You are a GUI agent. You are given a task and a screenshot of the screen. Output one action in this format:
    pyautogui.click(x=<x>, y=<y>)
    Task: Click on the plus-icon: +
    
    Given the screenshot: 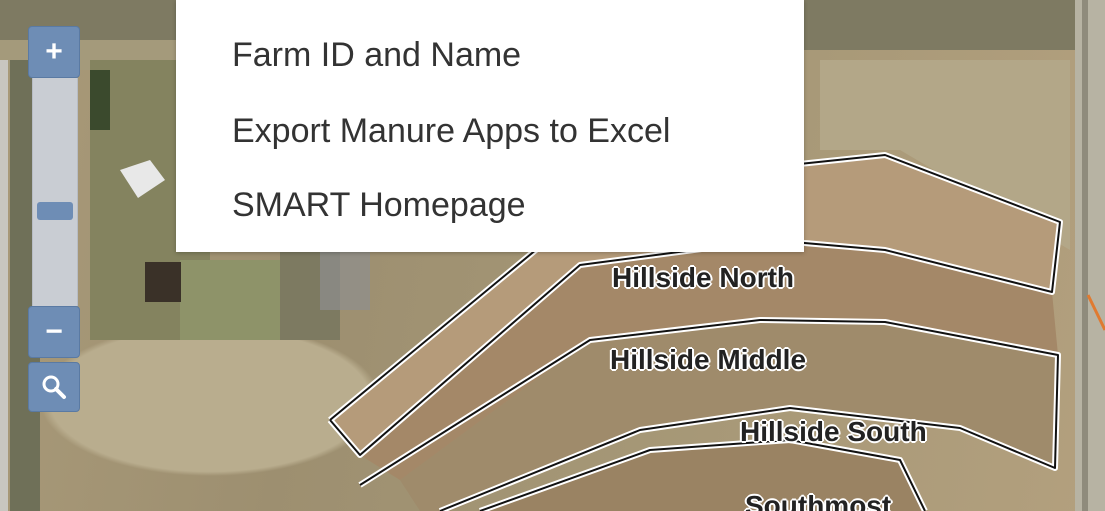 What is the action you would take?
    pyautogui.click(x=54, y=51)
    